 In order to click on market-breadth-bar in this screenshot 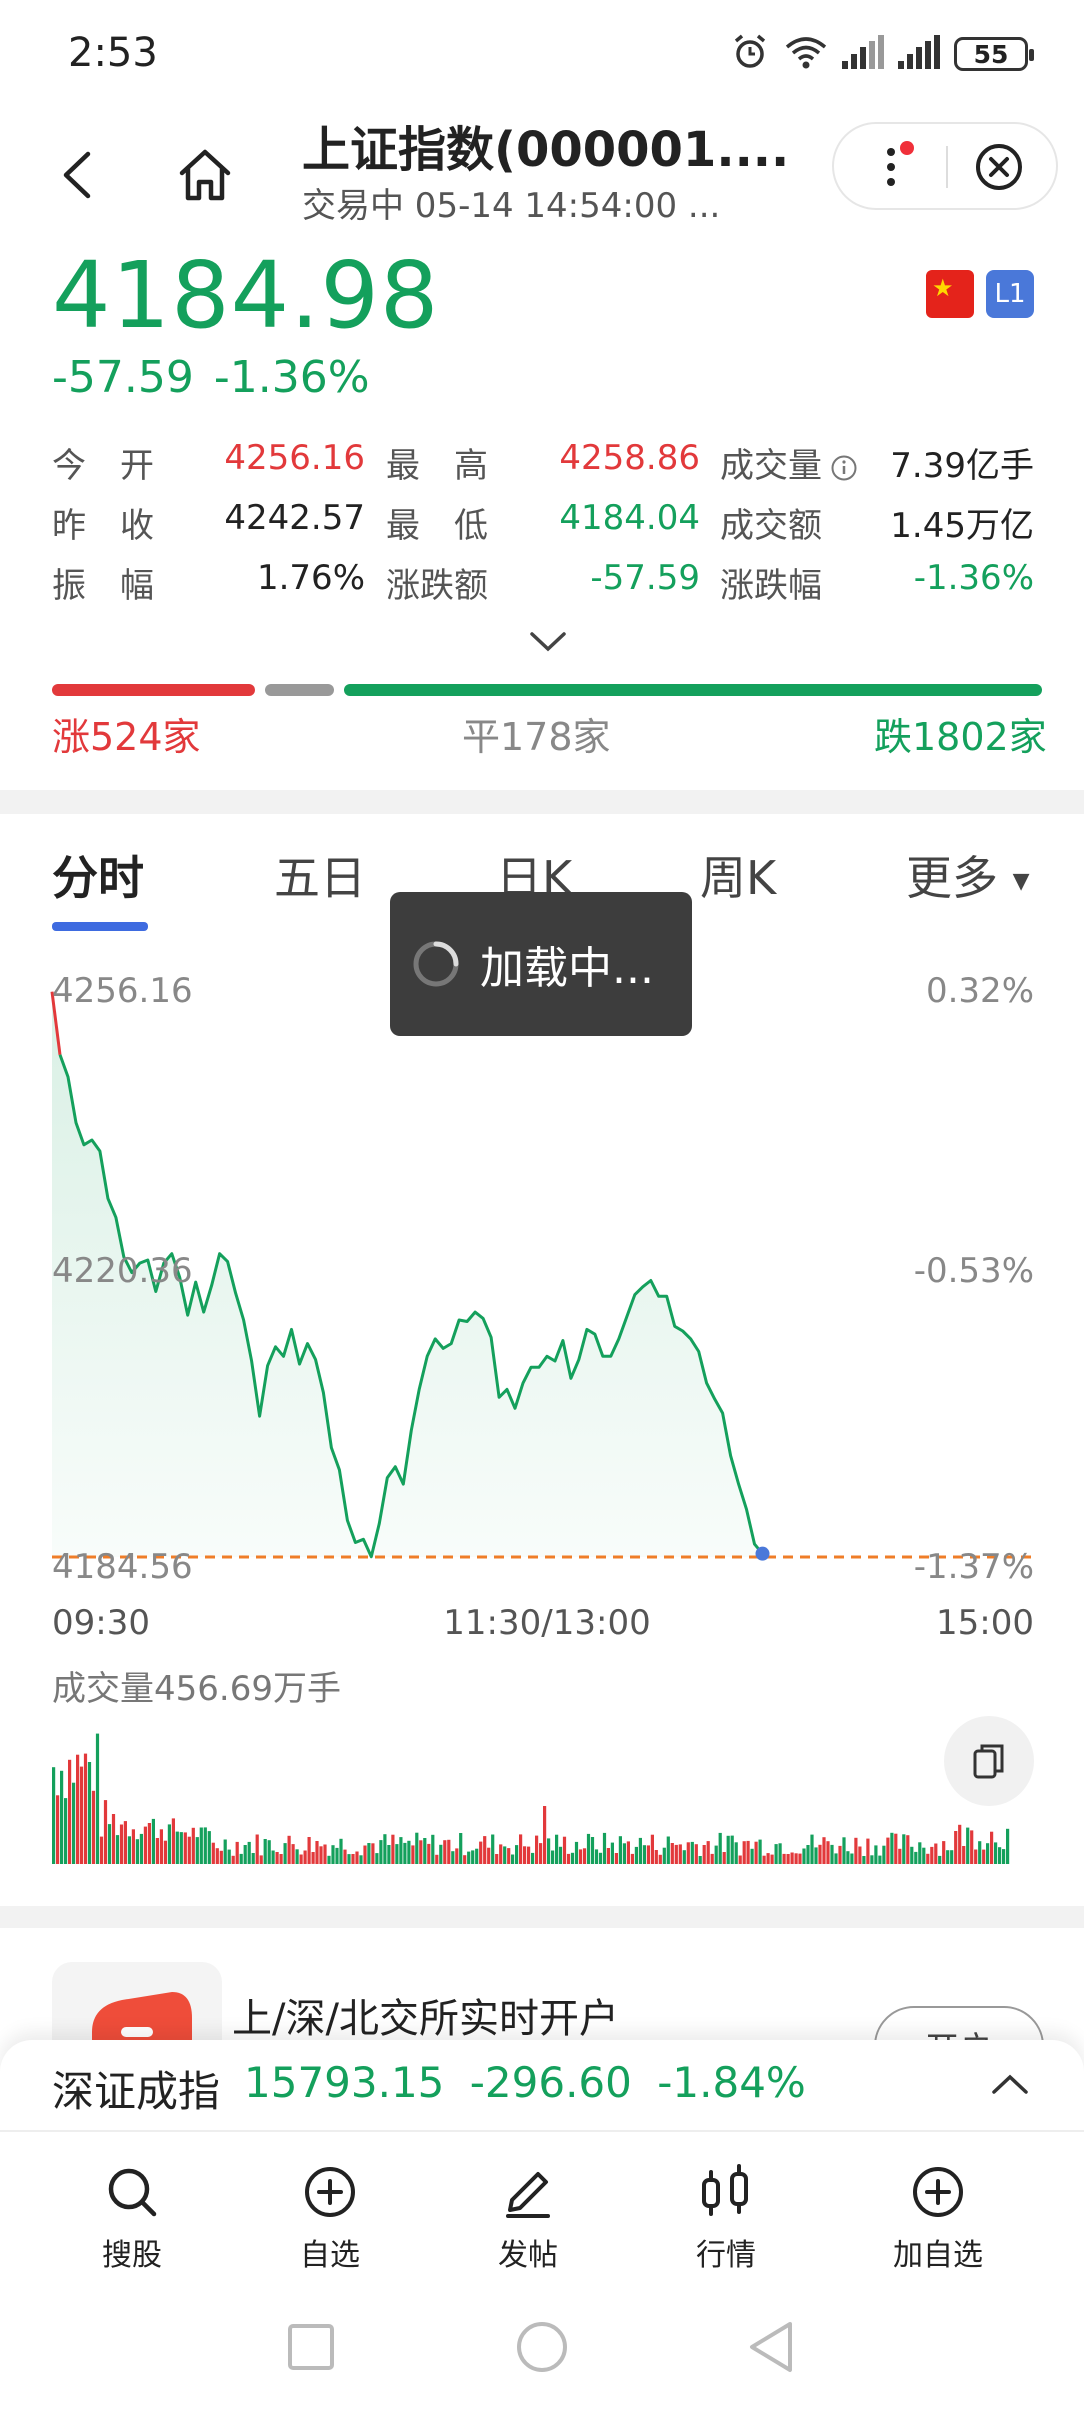, I will do `click(547, 690)`.